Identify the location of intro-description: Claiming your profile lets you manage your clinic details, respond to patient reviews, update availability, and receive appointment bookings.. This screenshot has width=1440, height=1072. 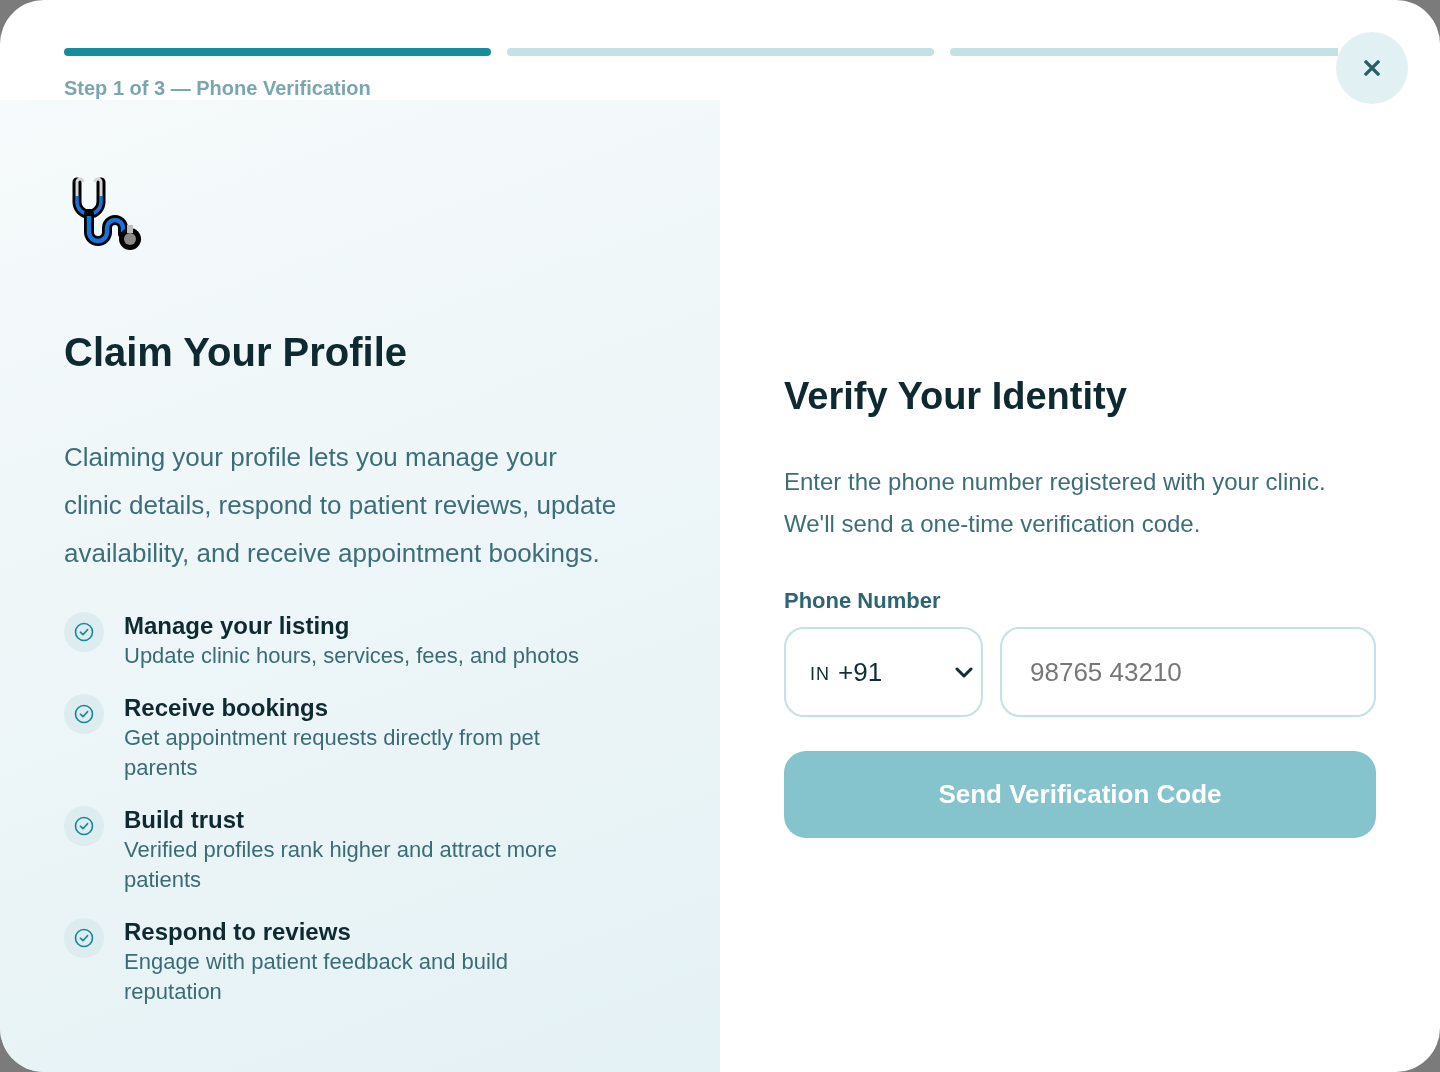
(341, 505).